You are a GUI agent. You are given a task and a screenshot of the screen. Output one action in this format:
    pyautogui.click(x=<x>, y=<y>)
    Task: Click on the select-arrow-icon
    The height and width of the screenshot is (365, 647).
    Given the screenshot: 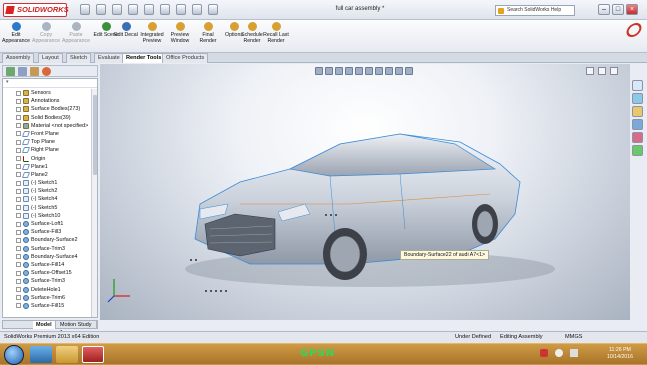 What is the action you would take?
    pyautogui.click(x=165, y=9)
    